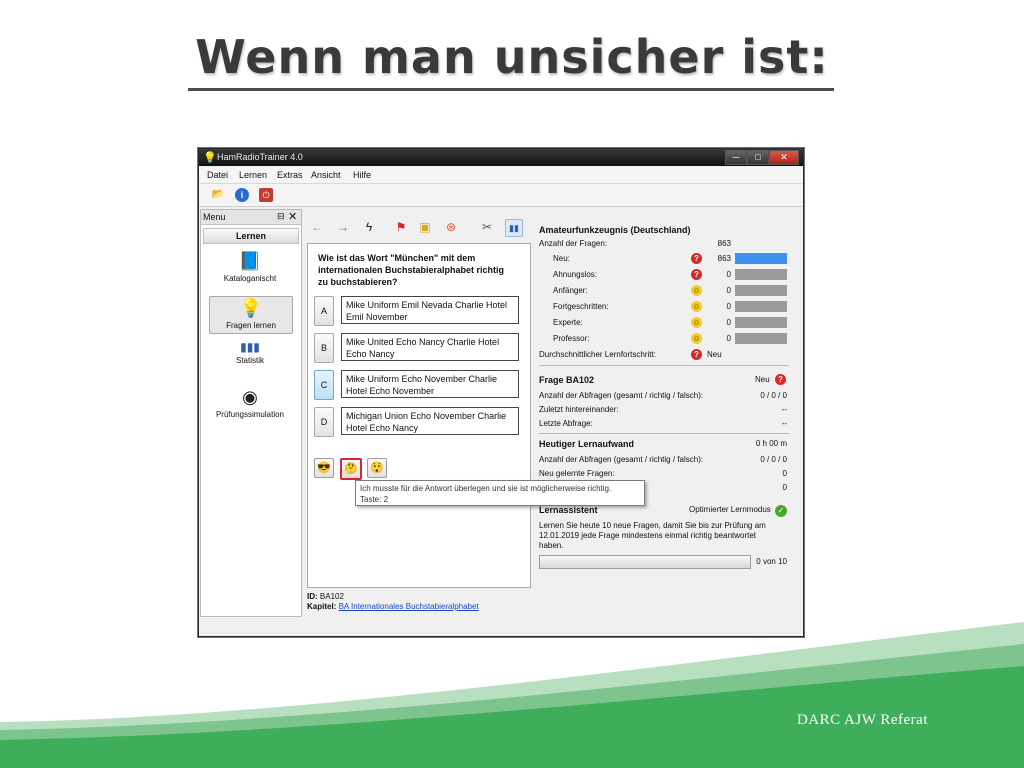  Describe the element at coordinates (251, 217) in the screenshot. I see `sidebar-header: Menu ⊟ ✕` at that location.